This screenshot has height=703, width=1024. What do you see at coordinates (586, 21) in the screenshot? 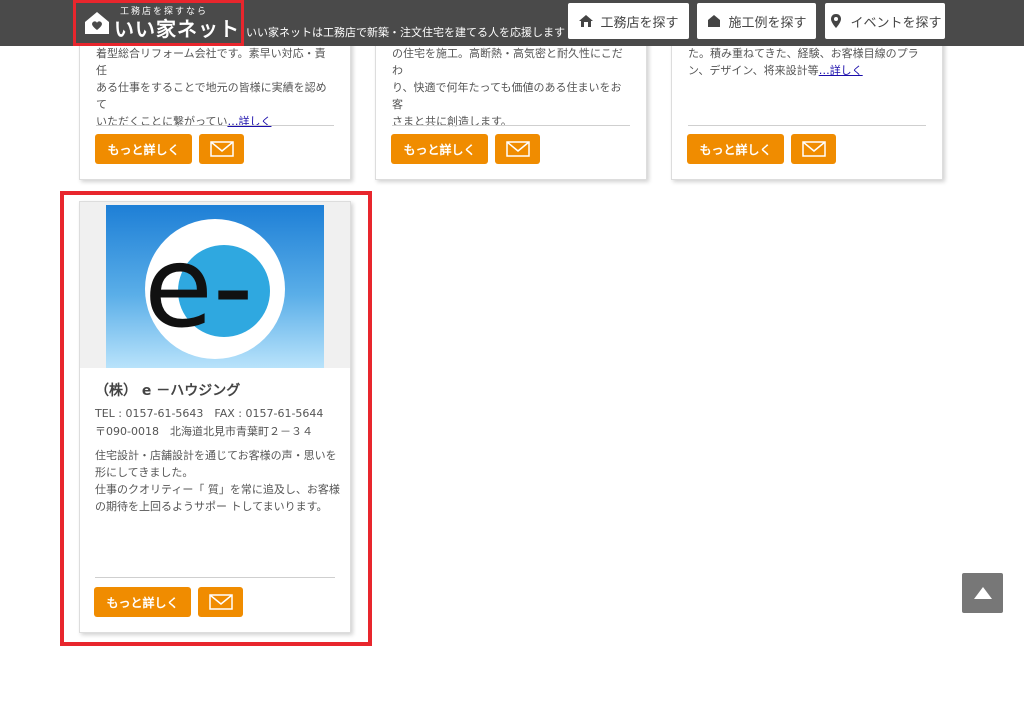
I see `builder-icon` at bounding box center [586, 21].